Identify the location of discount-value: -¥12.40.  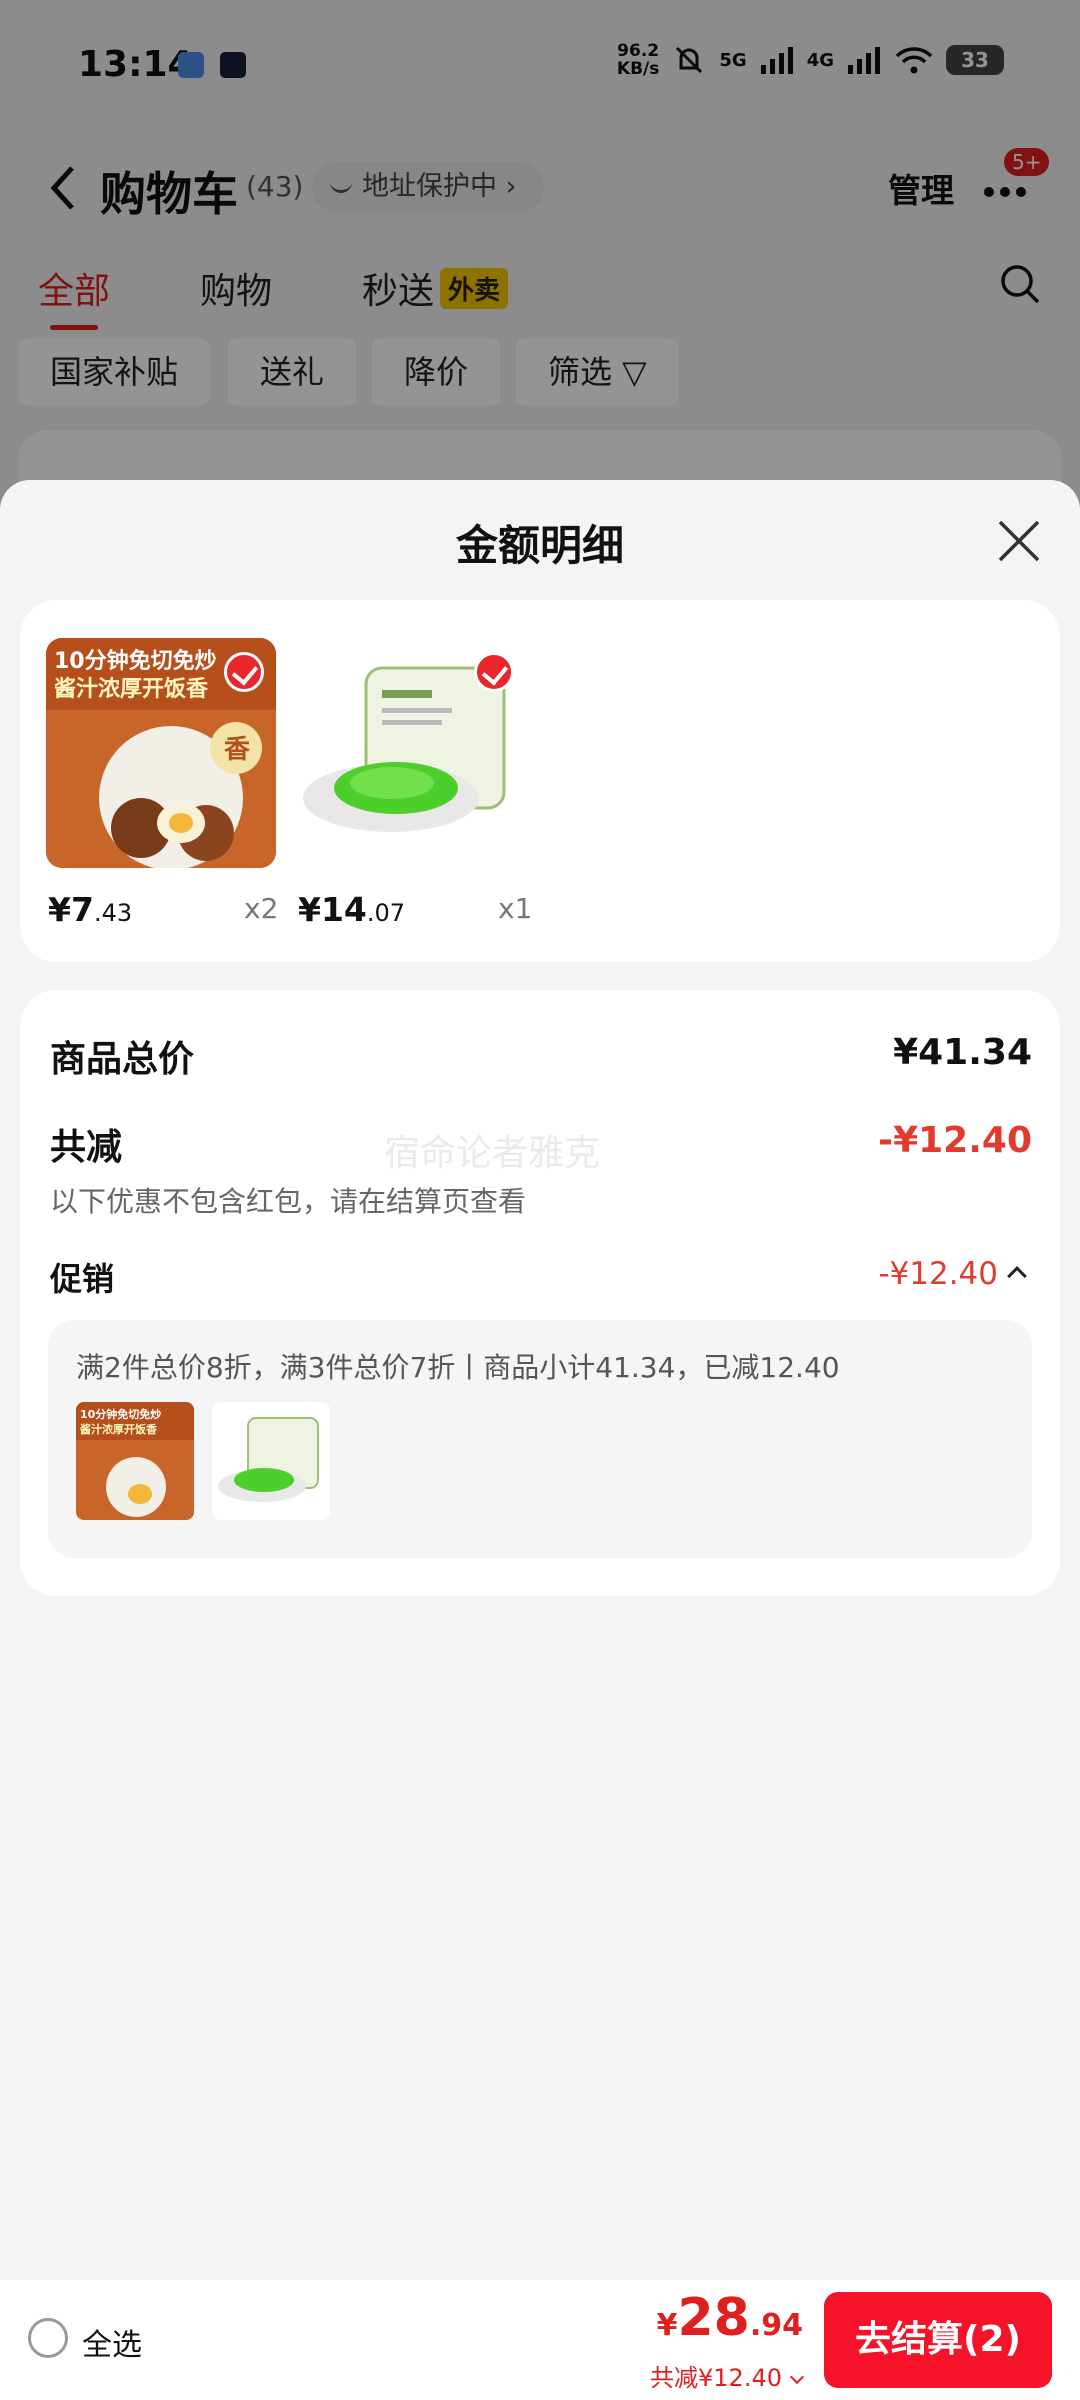
(955, 1140).